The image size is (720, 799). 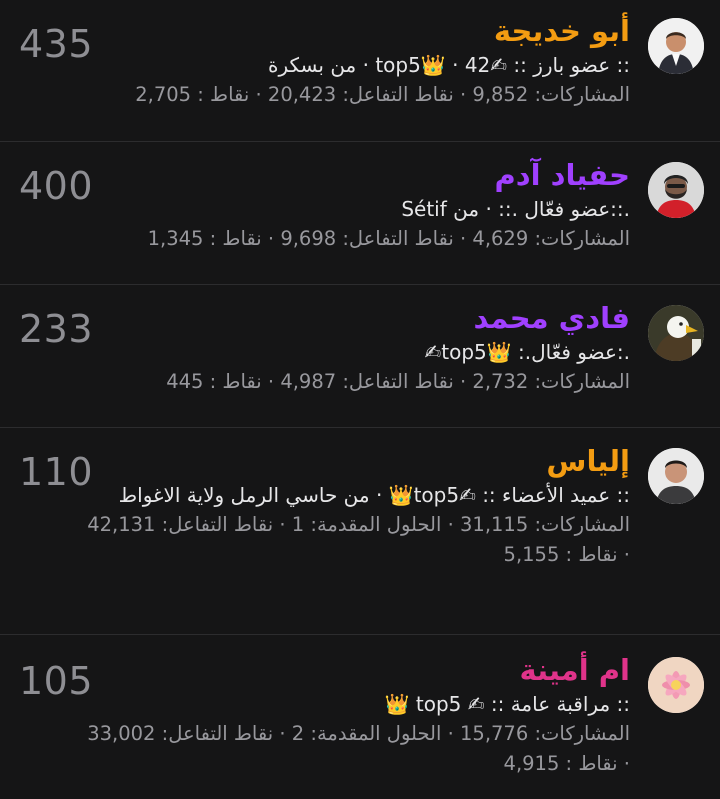 I want to click on member-title: :: عضو بارز :: ✍top5👑 · 42 · من بسكرة, so click(x=449, y=65).